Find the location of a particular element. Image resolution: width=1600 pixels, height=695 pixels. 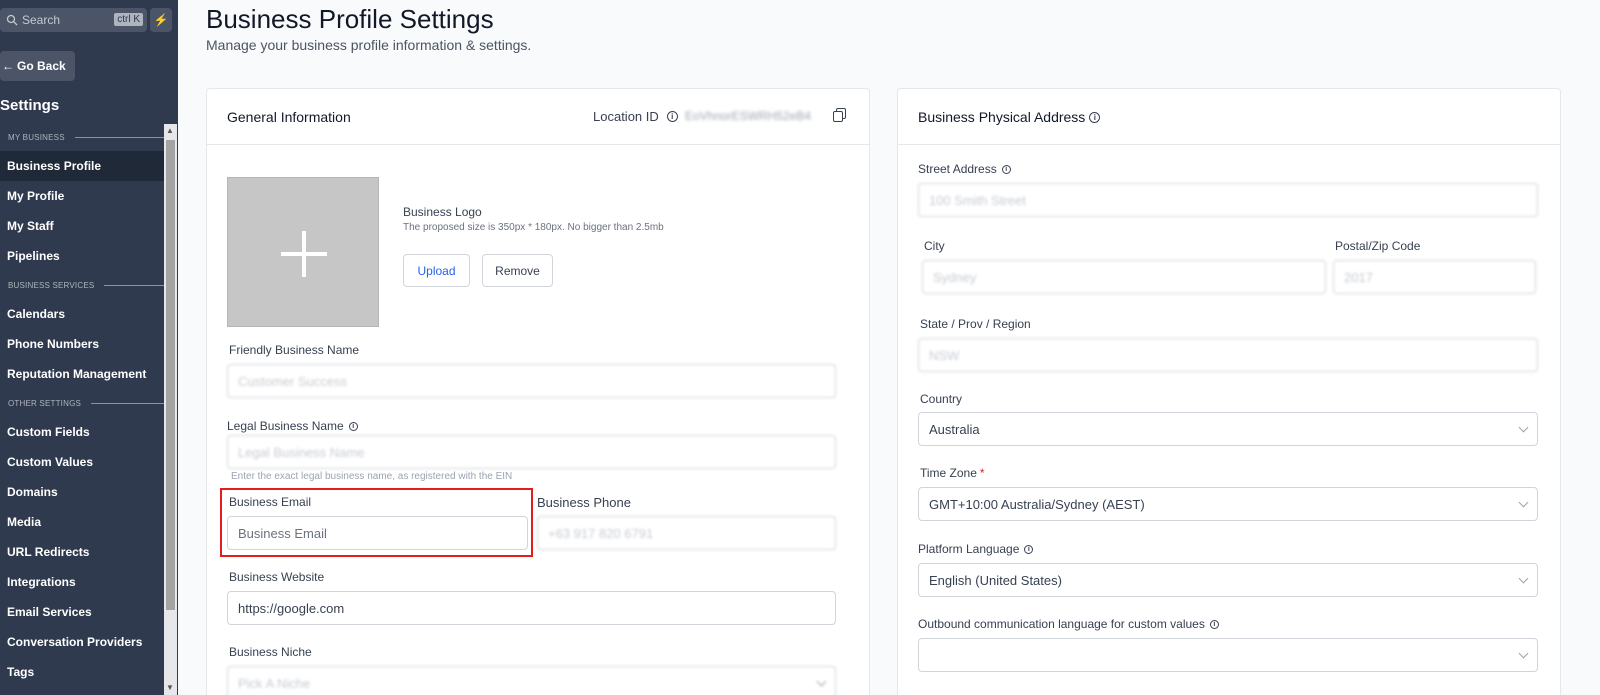

business-phone-input: +63 917 820 6791 is located at coordinates (686, 533).